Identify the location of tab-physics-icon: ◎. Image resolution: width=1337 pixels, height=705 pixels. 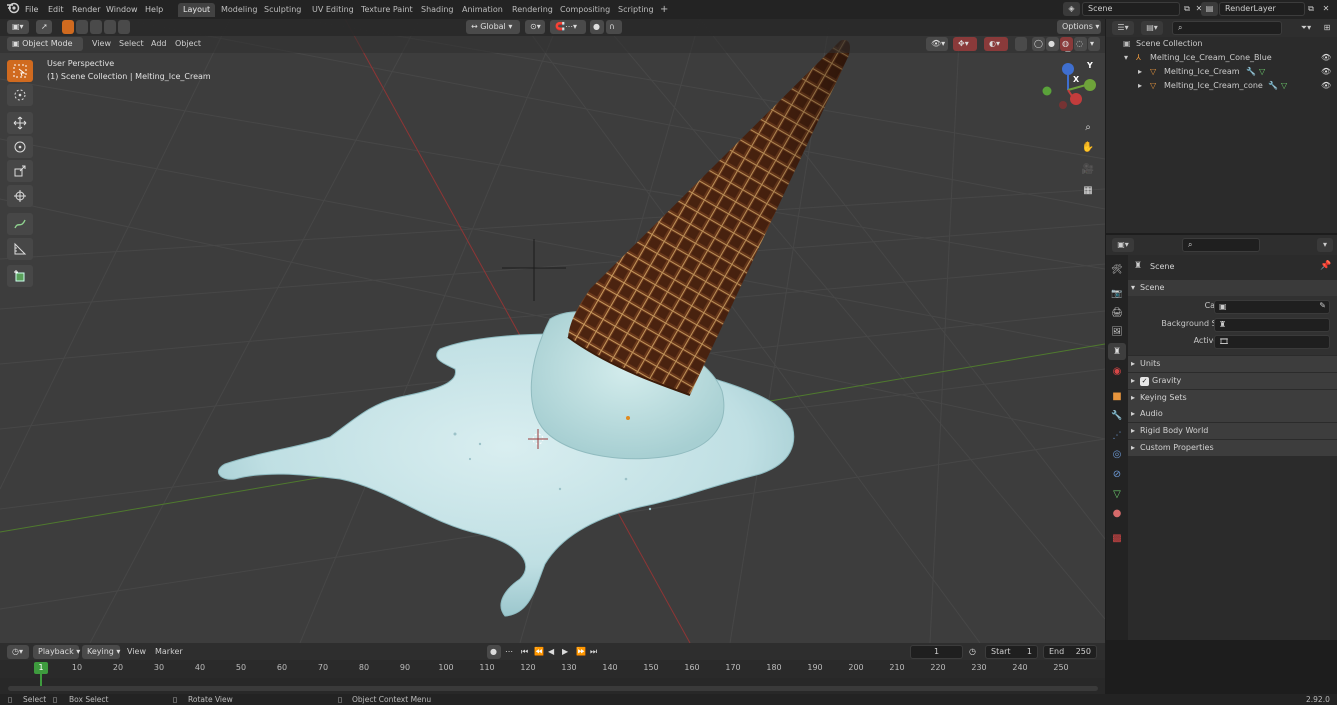
(1117, 454).